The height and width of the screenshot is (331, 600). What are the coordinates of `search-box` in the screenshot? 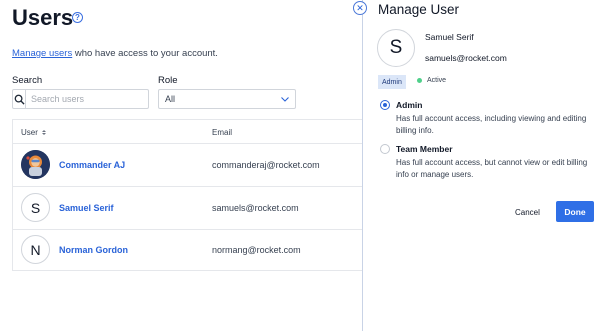 It's located at (80, 99).